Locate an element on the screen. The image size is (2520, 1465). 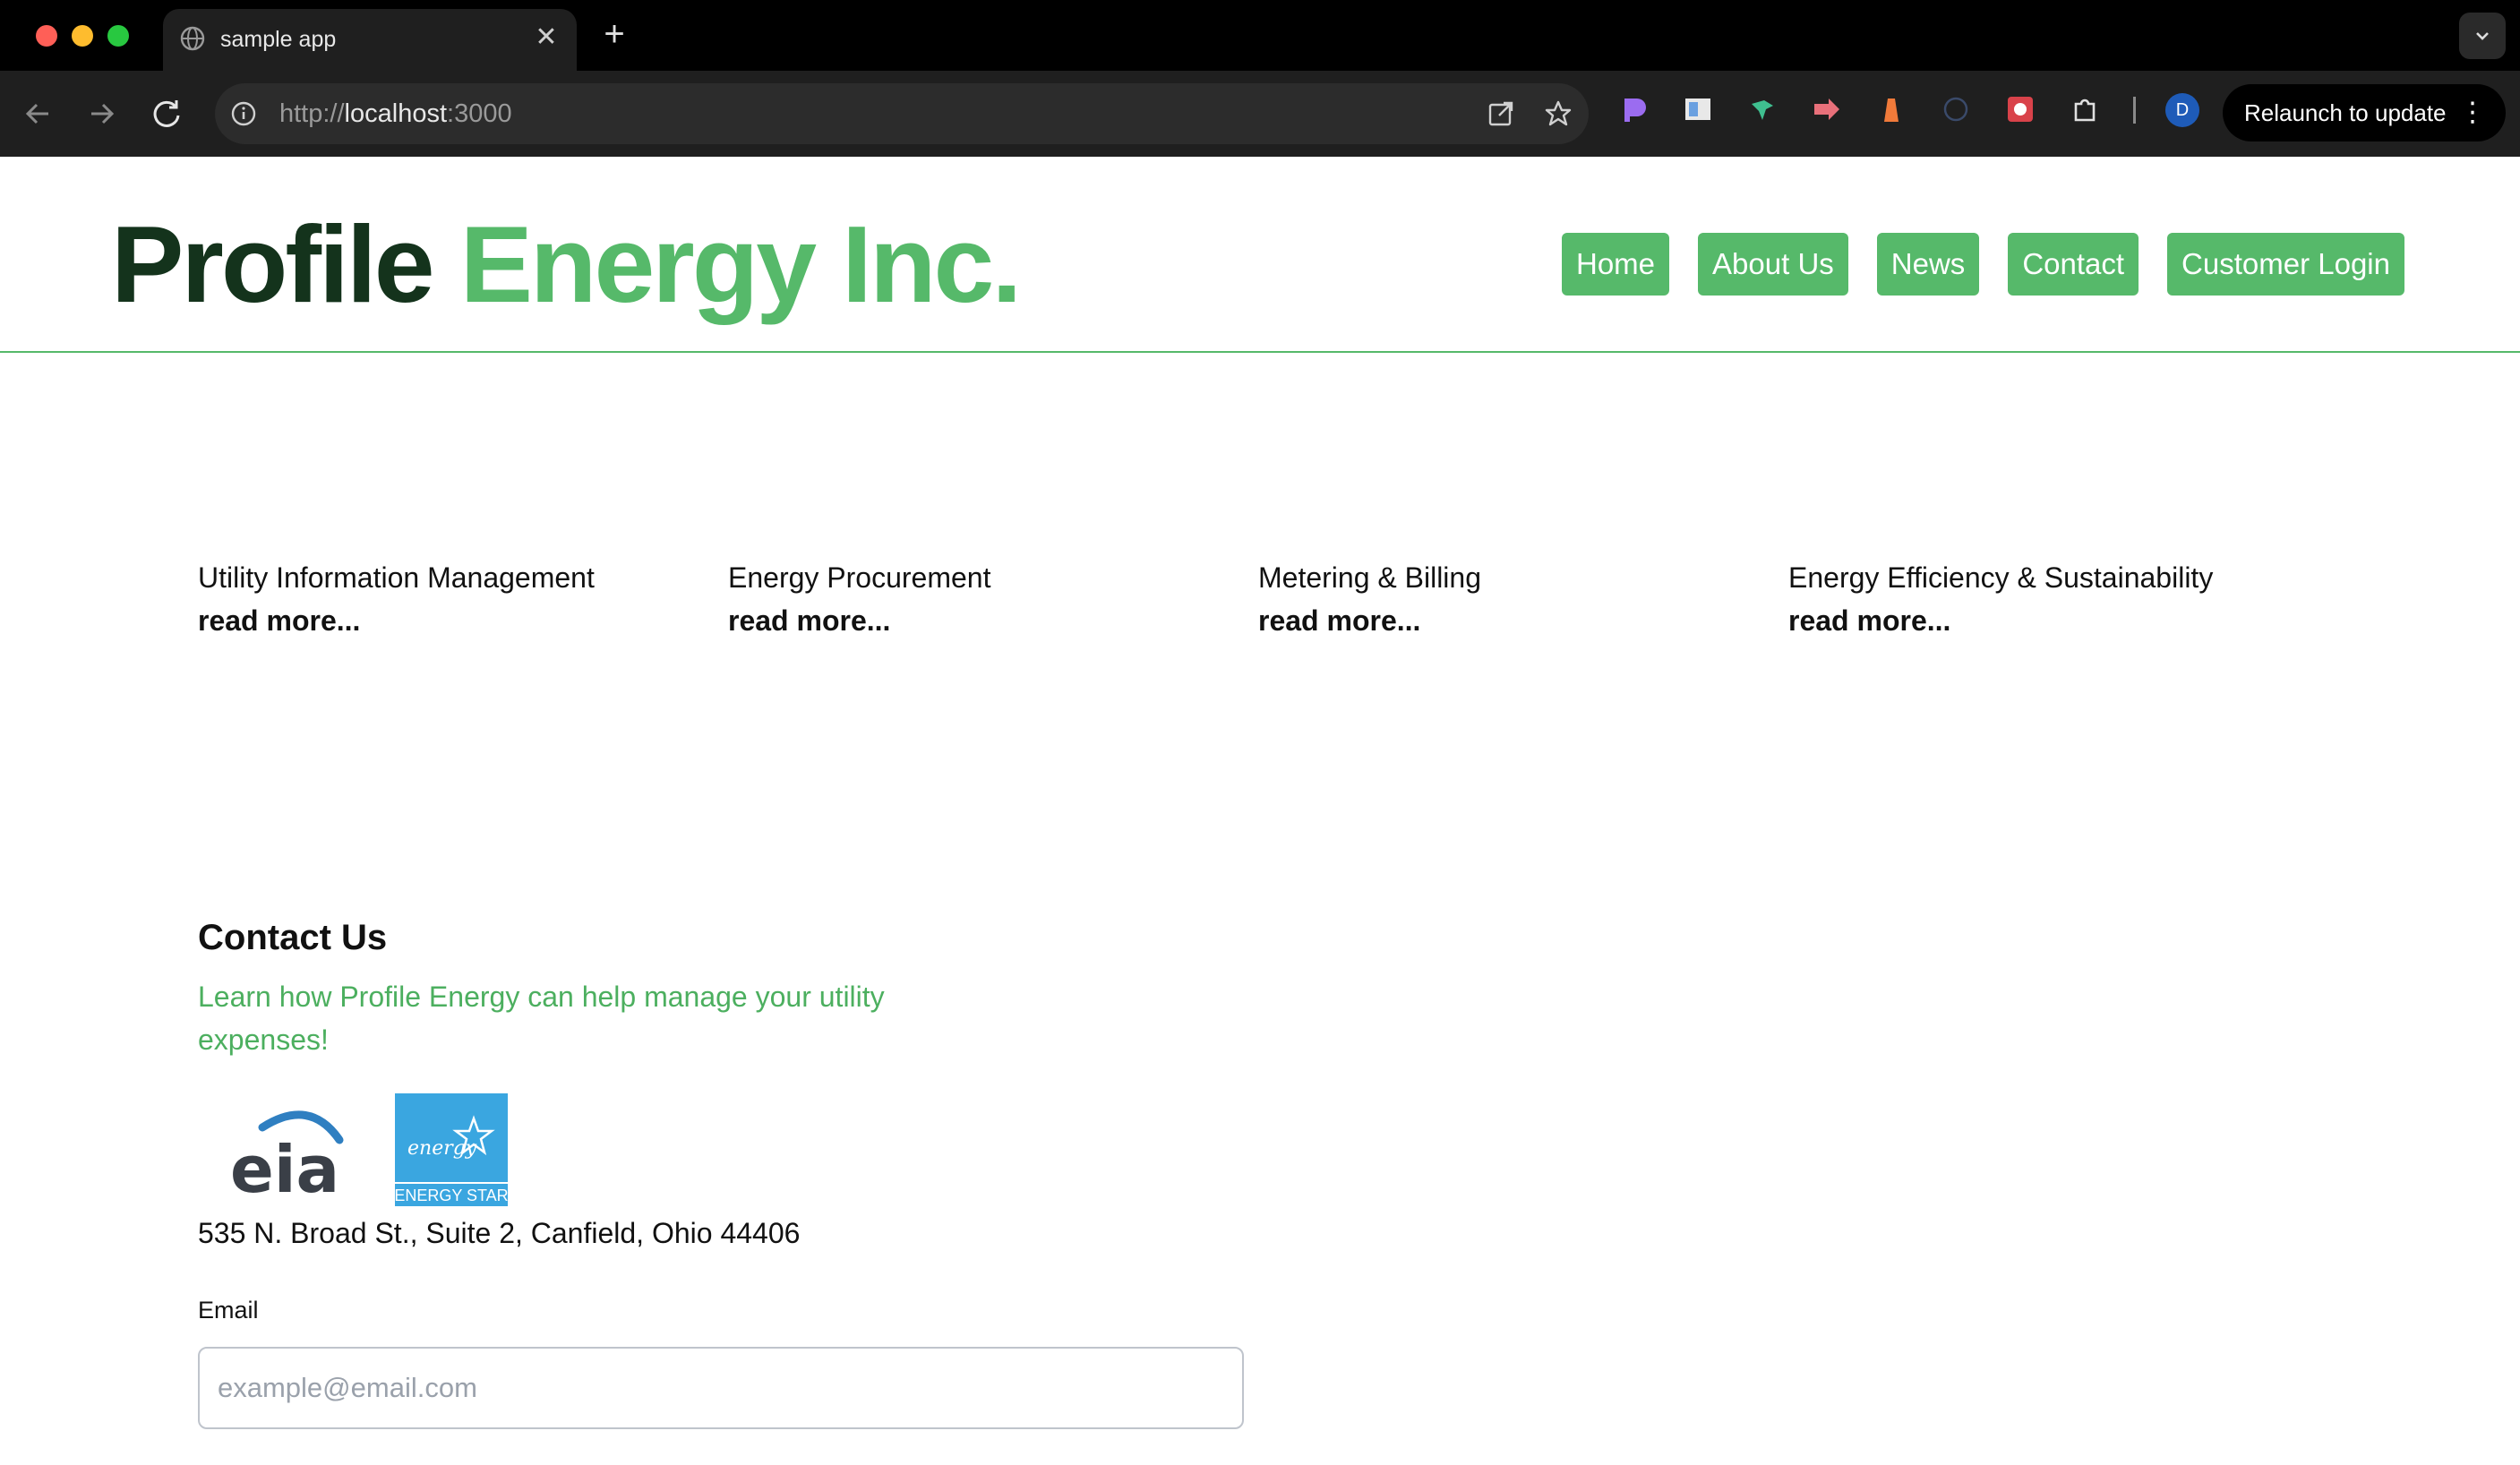
back-arrow-icon is located at coordinates (37, 113).